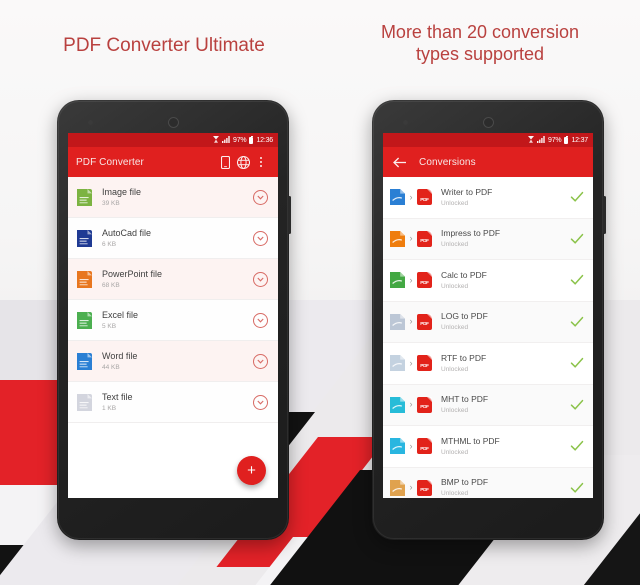  I want to click on word-file-icon, so click(84, 361).